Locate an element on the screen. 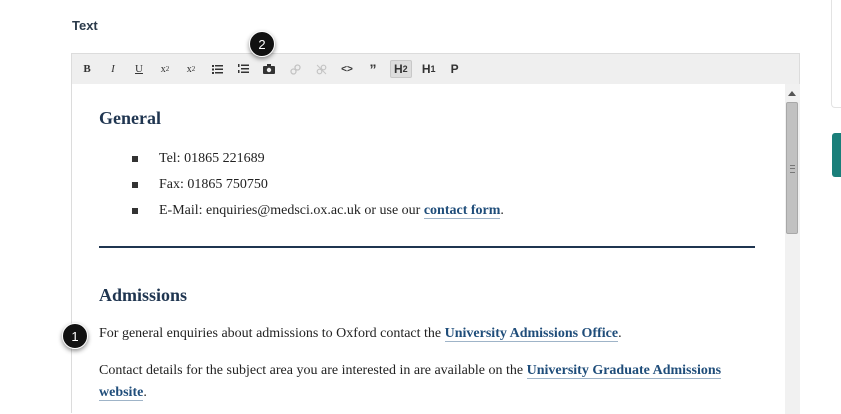  contact-form-link: contact form is located at coordinates (462, 211).